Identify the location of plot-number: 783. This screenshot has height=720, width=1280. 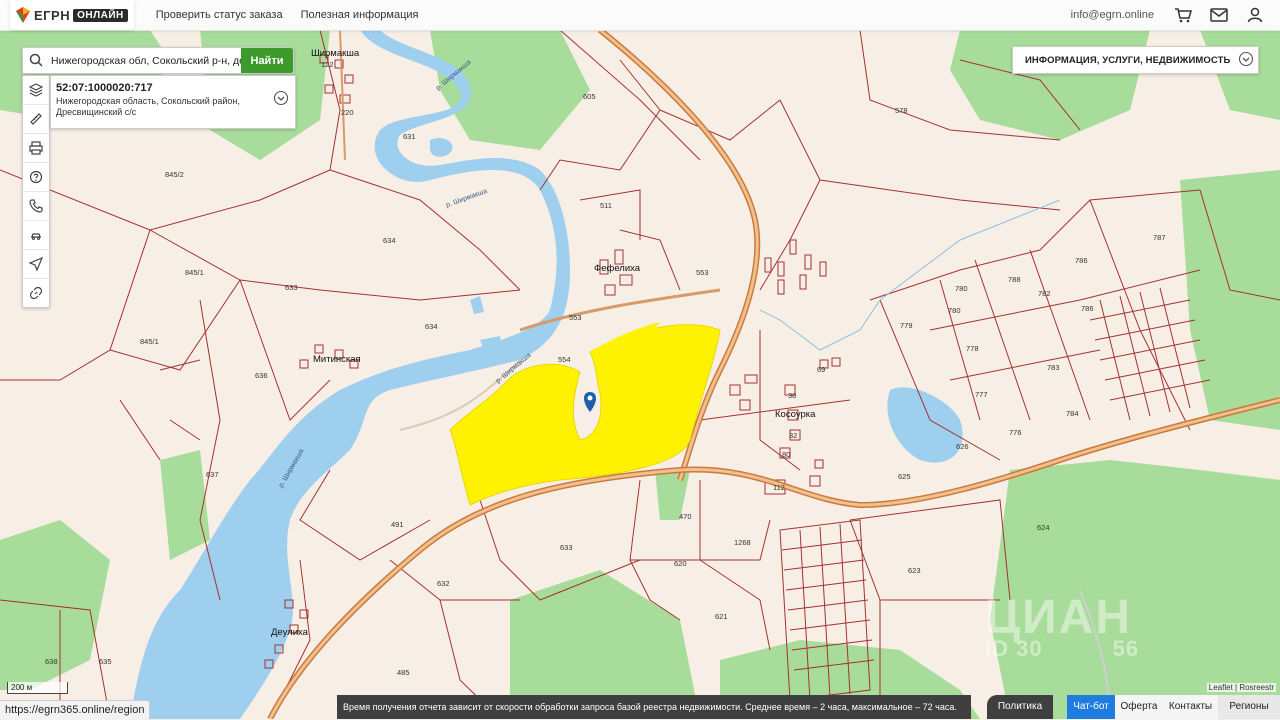
(1053, 367).